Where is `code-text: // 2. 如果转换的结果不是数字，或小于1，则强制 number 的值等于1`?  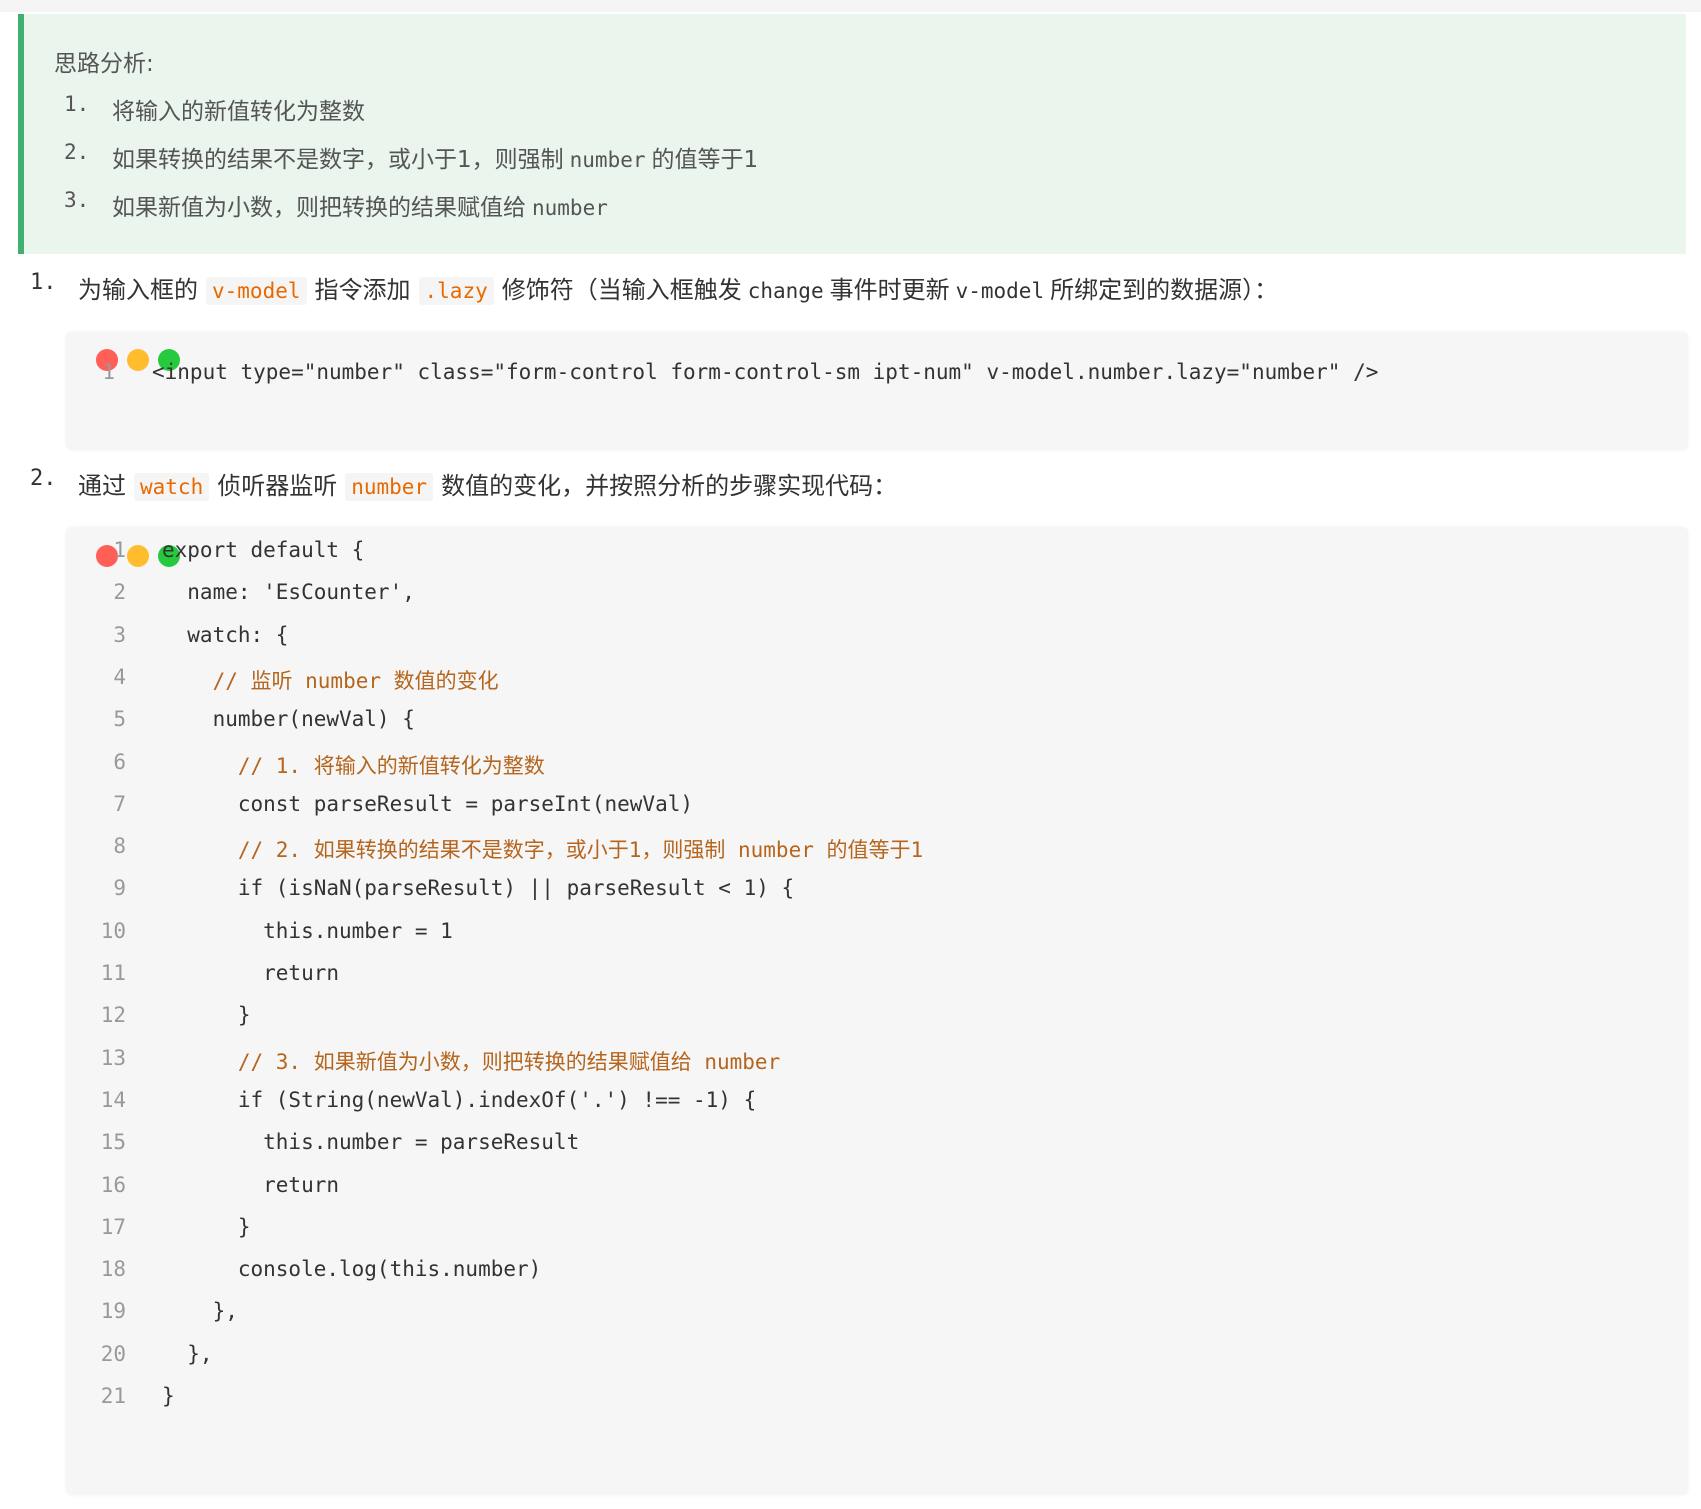
code-text: // 2. 如果转换的结果不是数字，或小于1，则强制 number 的值等于1 is located at coordinates (543, 850).